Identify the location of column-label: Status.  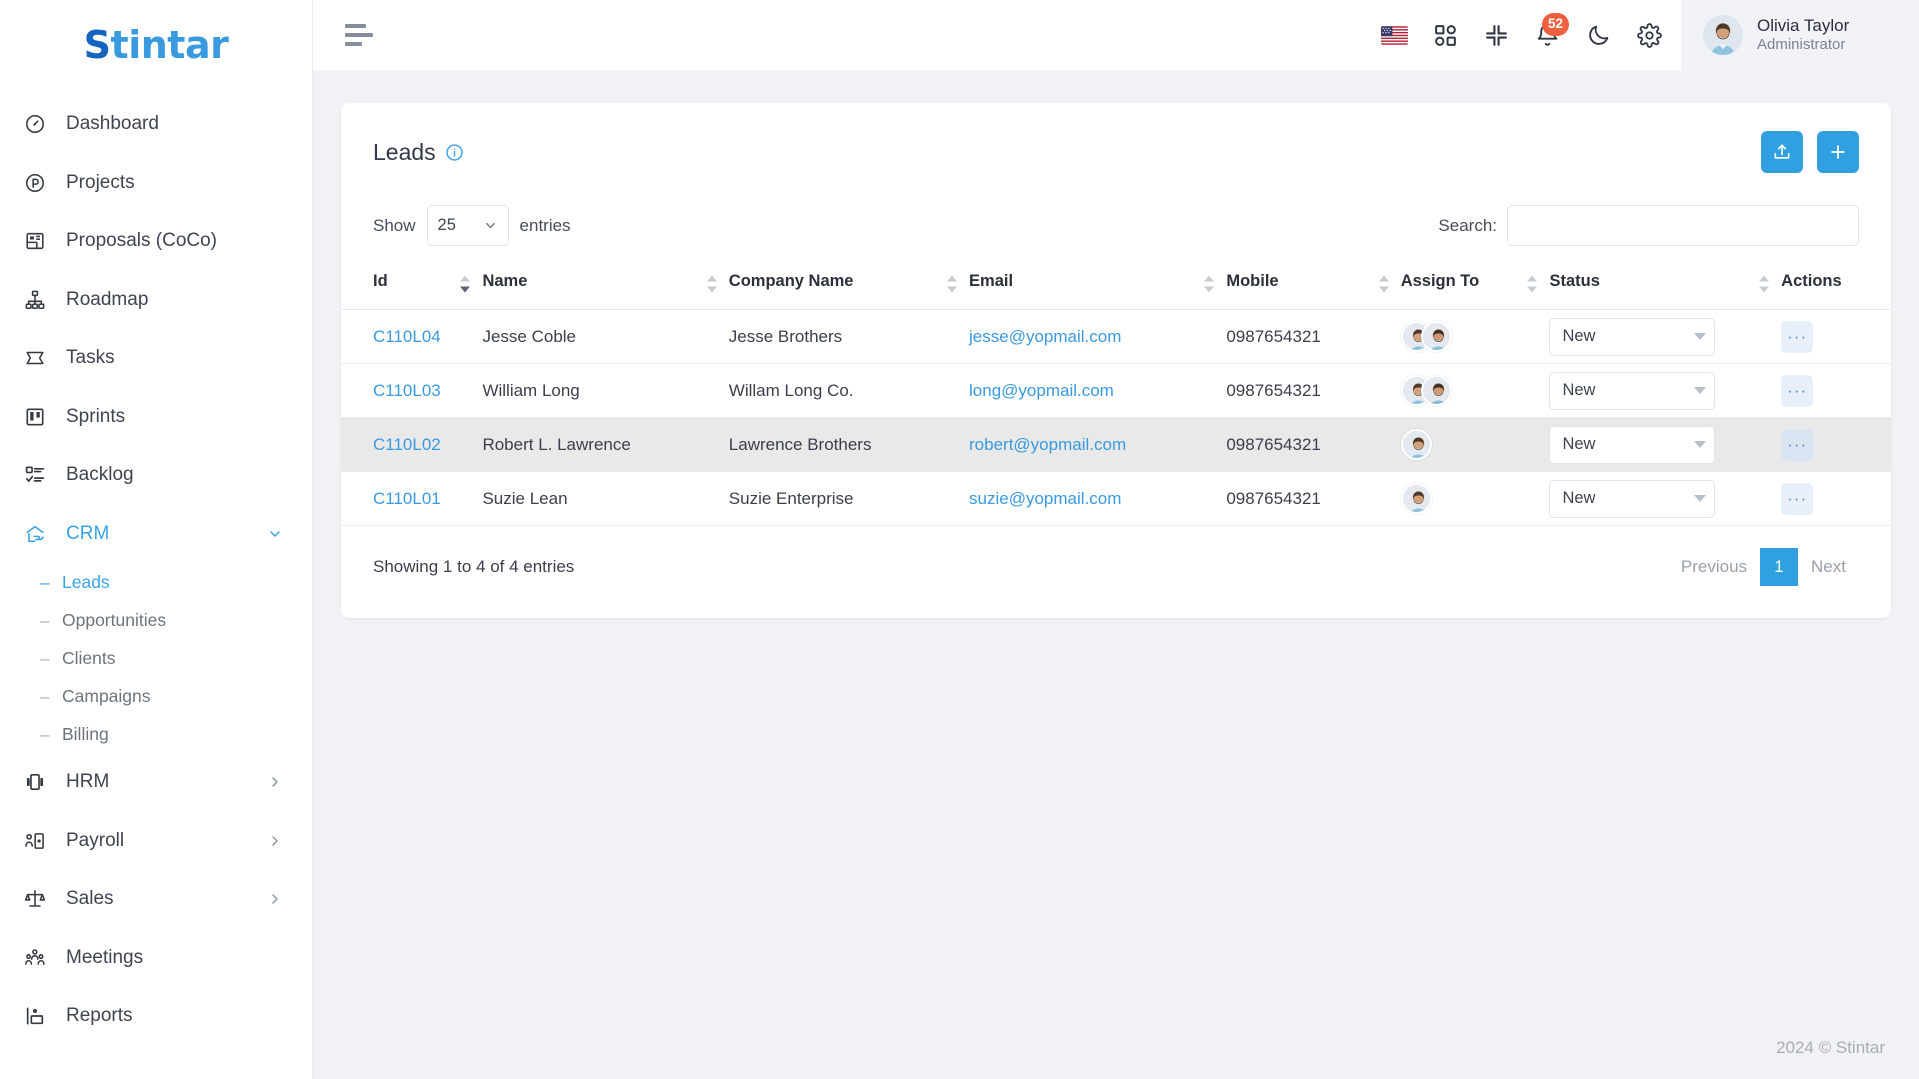
(1574, 281).